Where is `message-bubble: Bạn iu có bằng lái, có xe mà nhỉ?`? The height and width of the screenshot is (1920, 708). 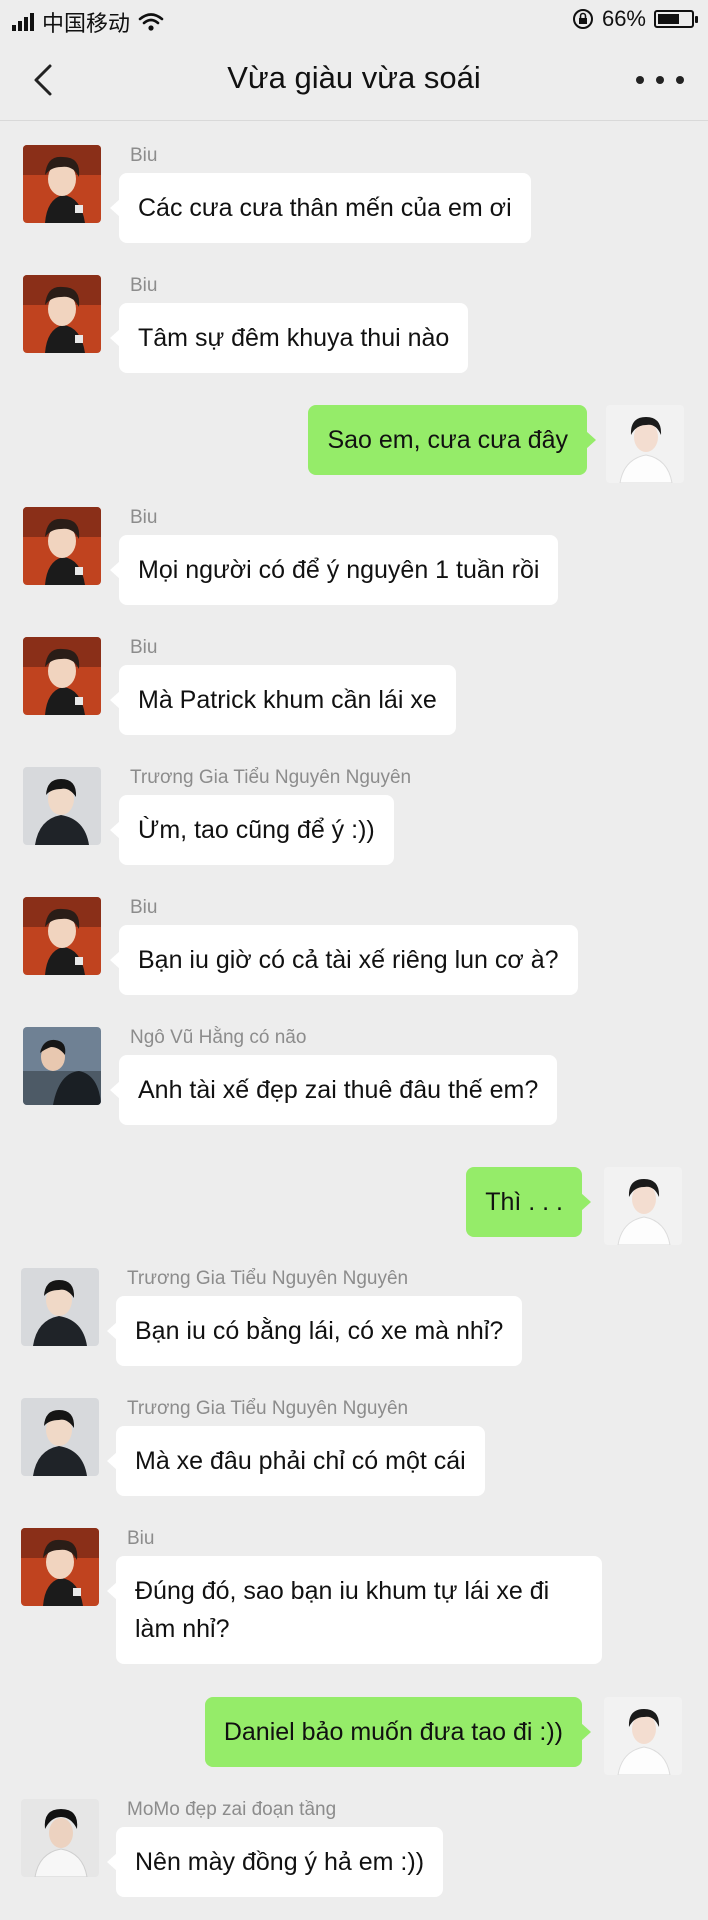 message-bubble: Bạn iu có bằng lái, có xe mà nhỉ? is located at coordinates (314, 1331).